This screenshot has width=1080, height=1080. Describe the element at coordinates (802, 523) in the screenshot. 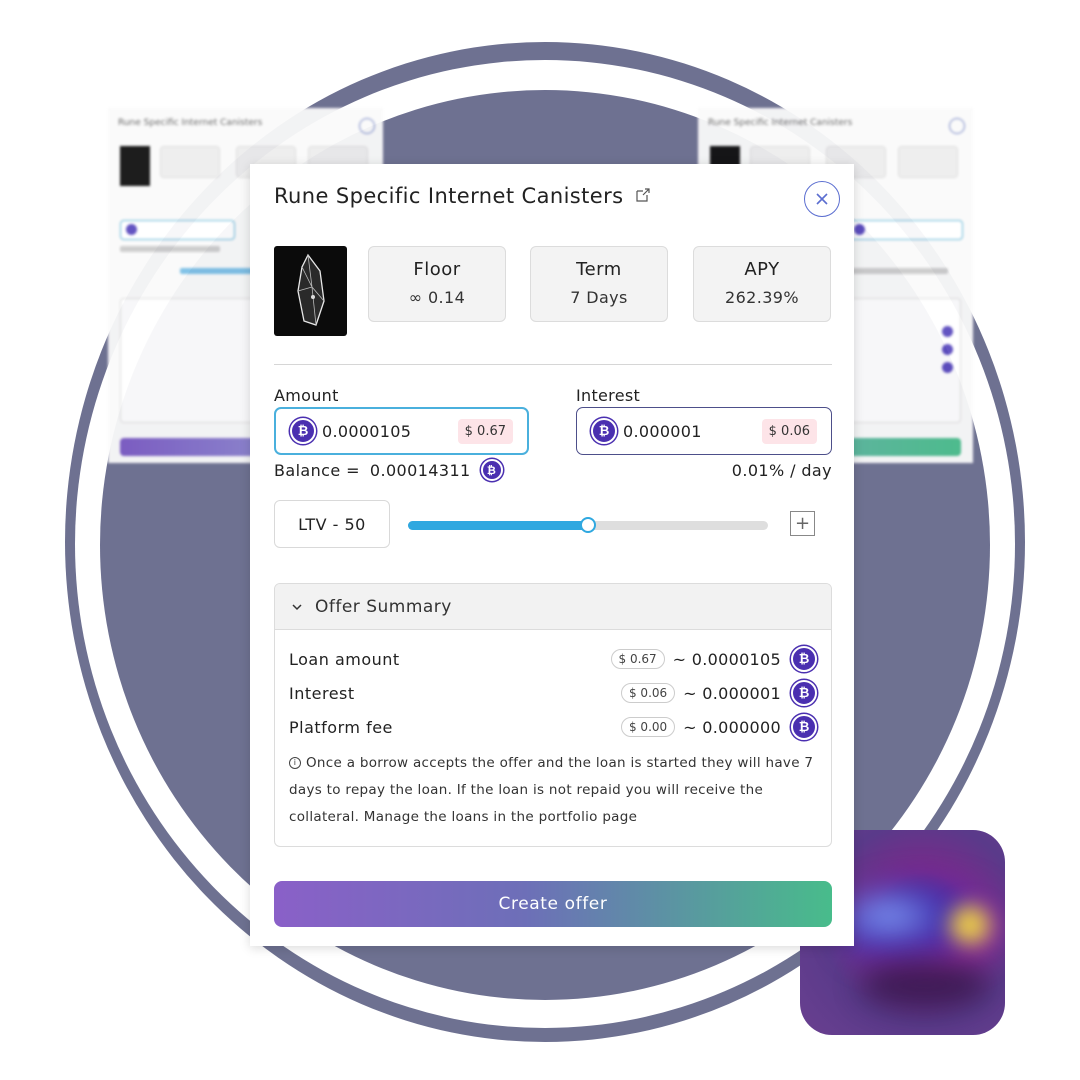

I see `ltv-increase-button: +` at that location.